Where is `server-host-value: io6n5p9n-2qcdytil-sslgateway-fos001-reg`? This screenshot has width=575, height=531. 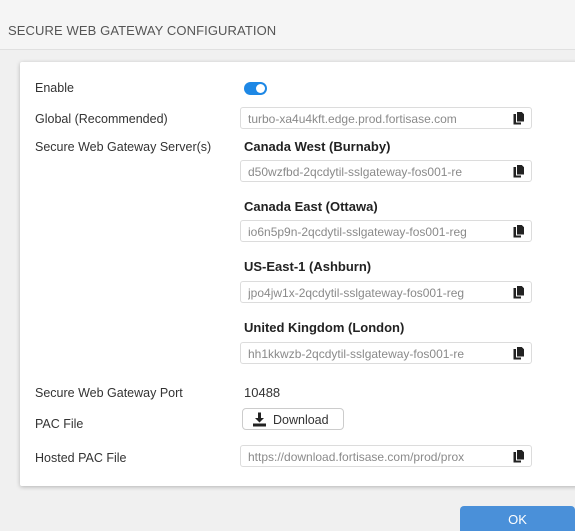
server-host-value: io6n5p9n-2qcdytil-sslgateway-fos001-reg is located at coordinates (357, 232).